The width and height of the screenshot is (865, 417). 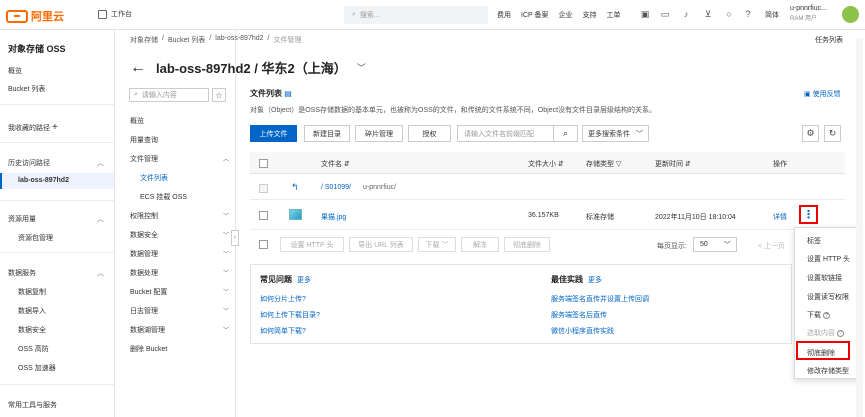 I want to click on sidebar-item-replication: 数据复制, so click(x=32, y=292).